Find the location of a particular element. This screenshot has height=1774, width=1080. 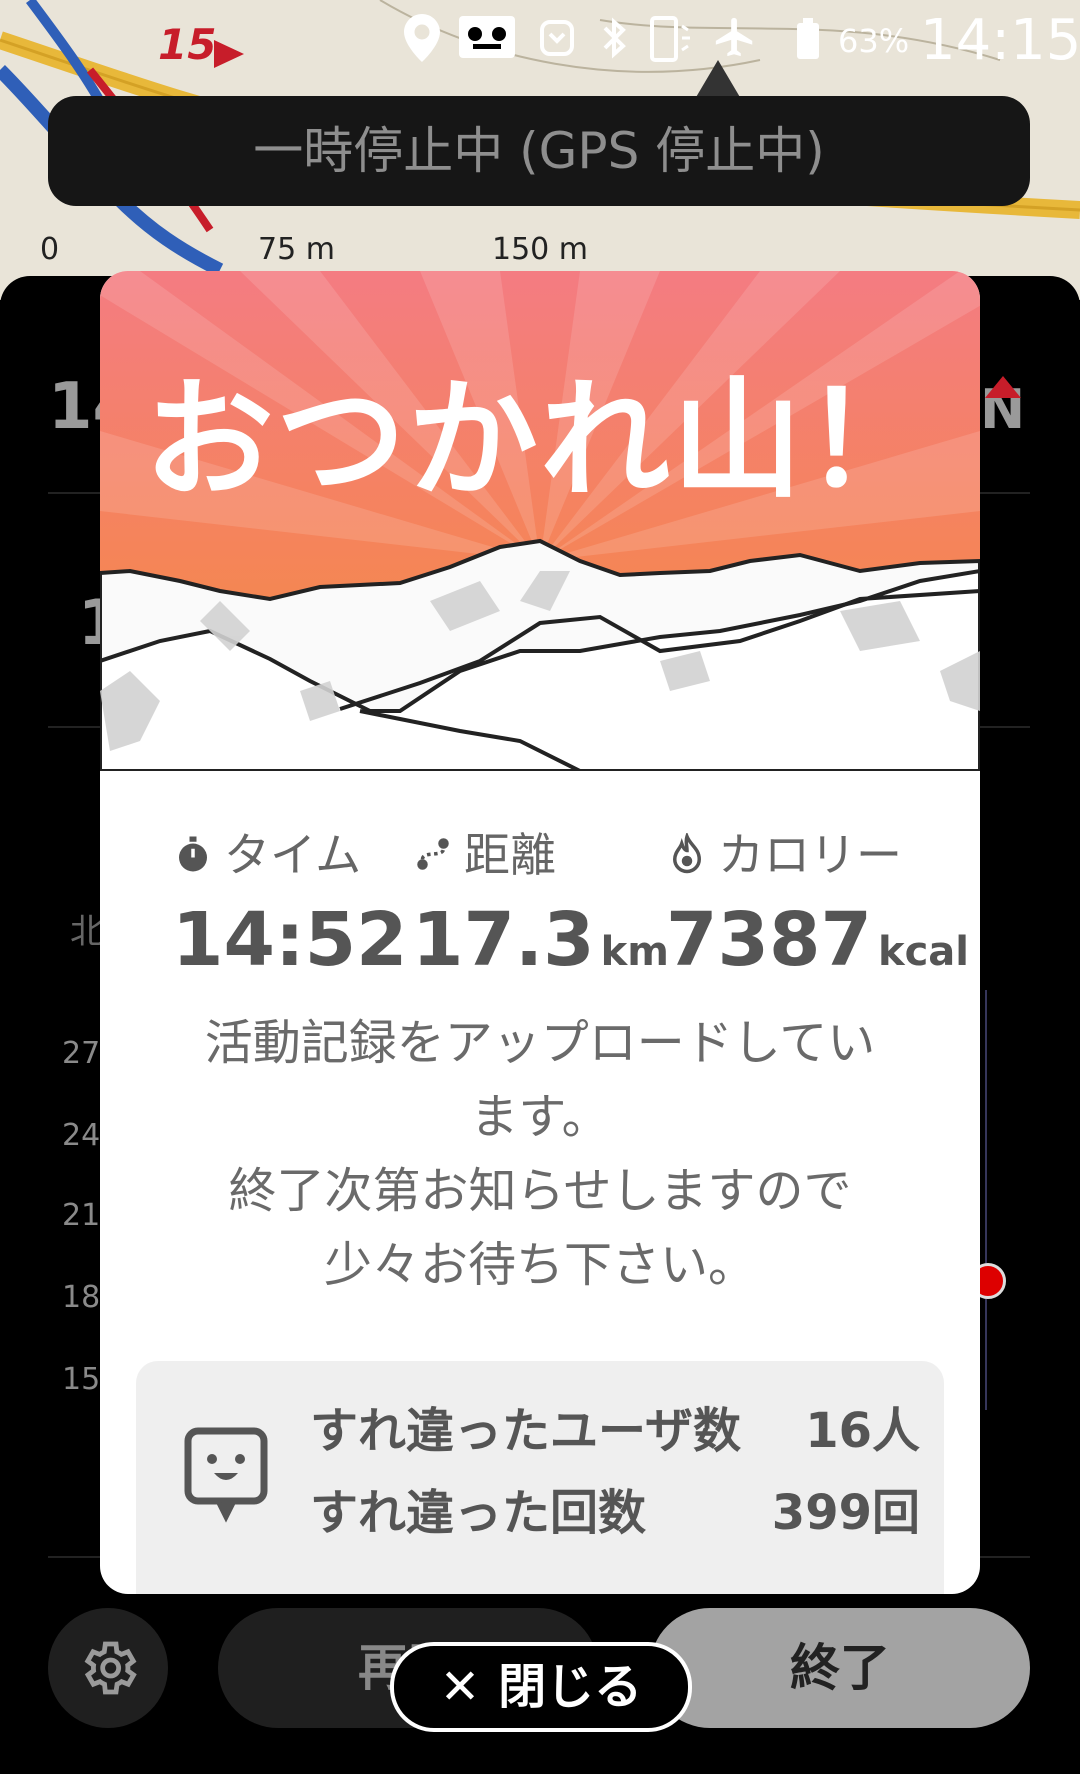

stat-calorie-unit: kcal is located at coordinates (923, 952).